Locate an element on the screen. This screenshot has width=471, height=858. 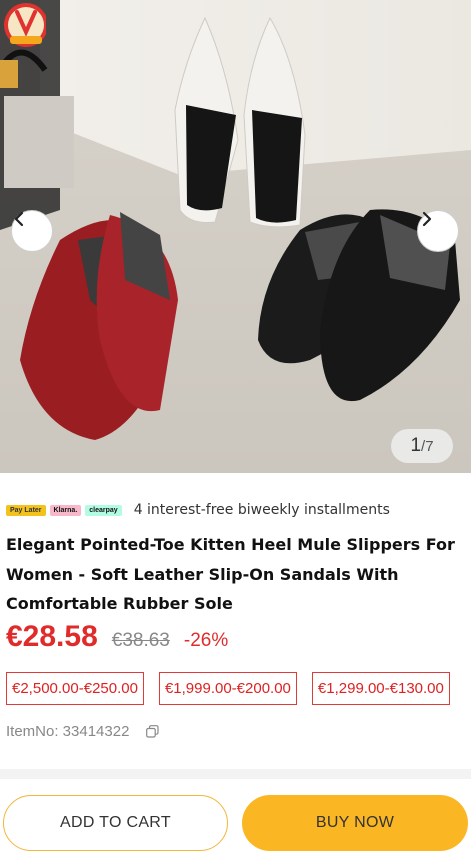
discount-percent: -26% is located at coordinates (206, 640).